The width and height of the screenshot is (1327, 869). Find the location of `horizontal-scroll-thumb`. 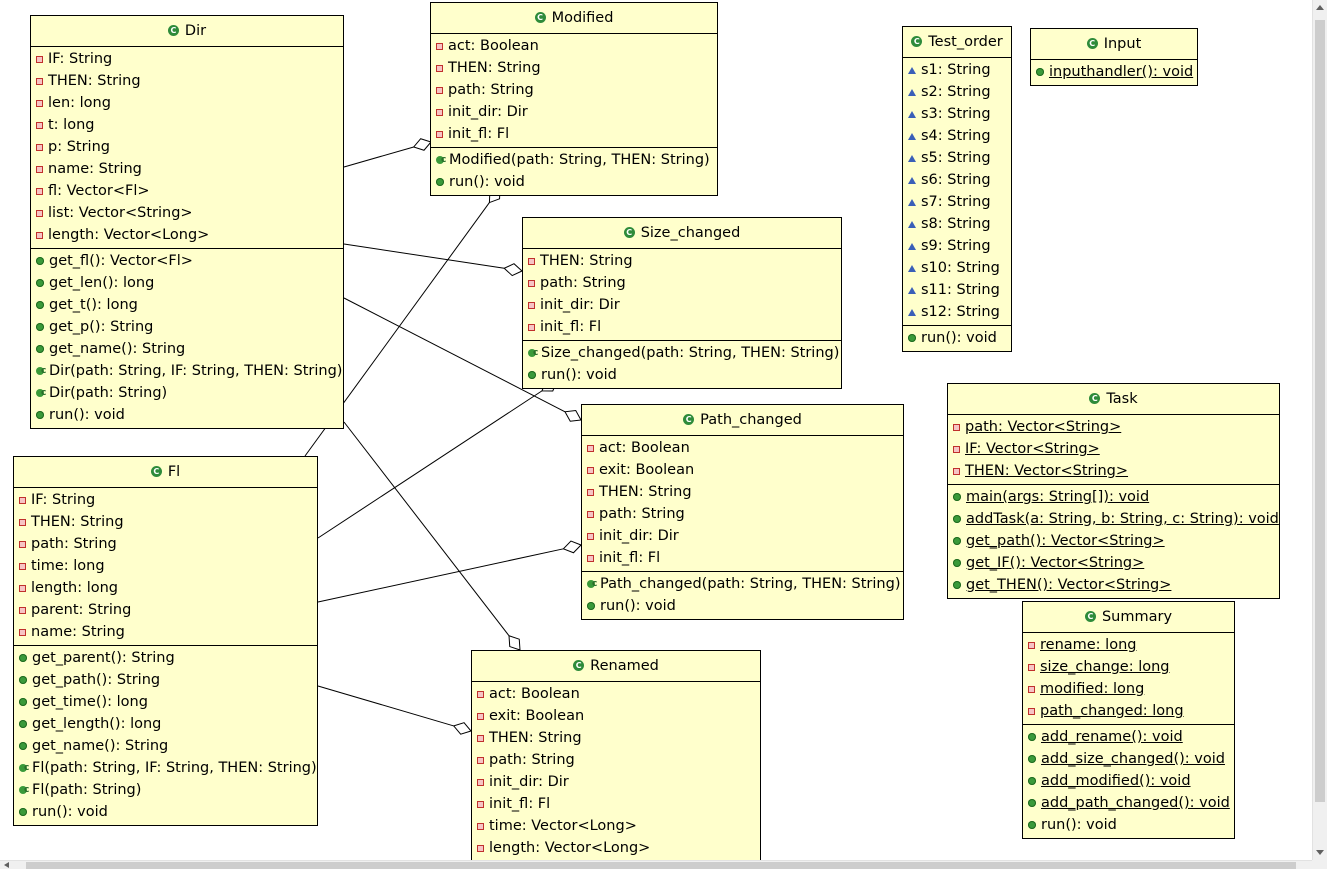

horizontal-scroll-thumb is located at coordinates (661, 865).